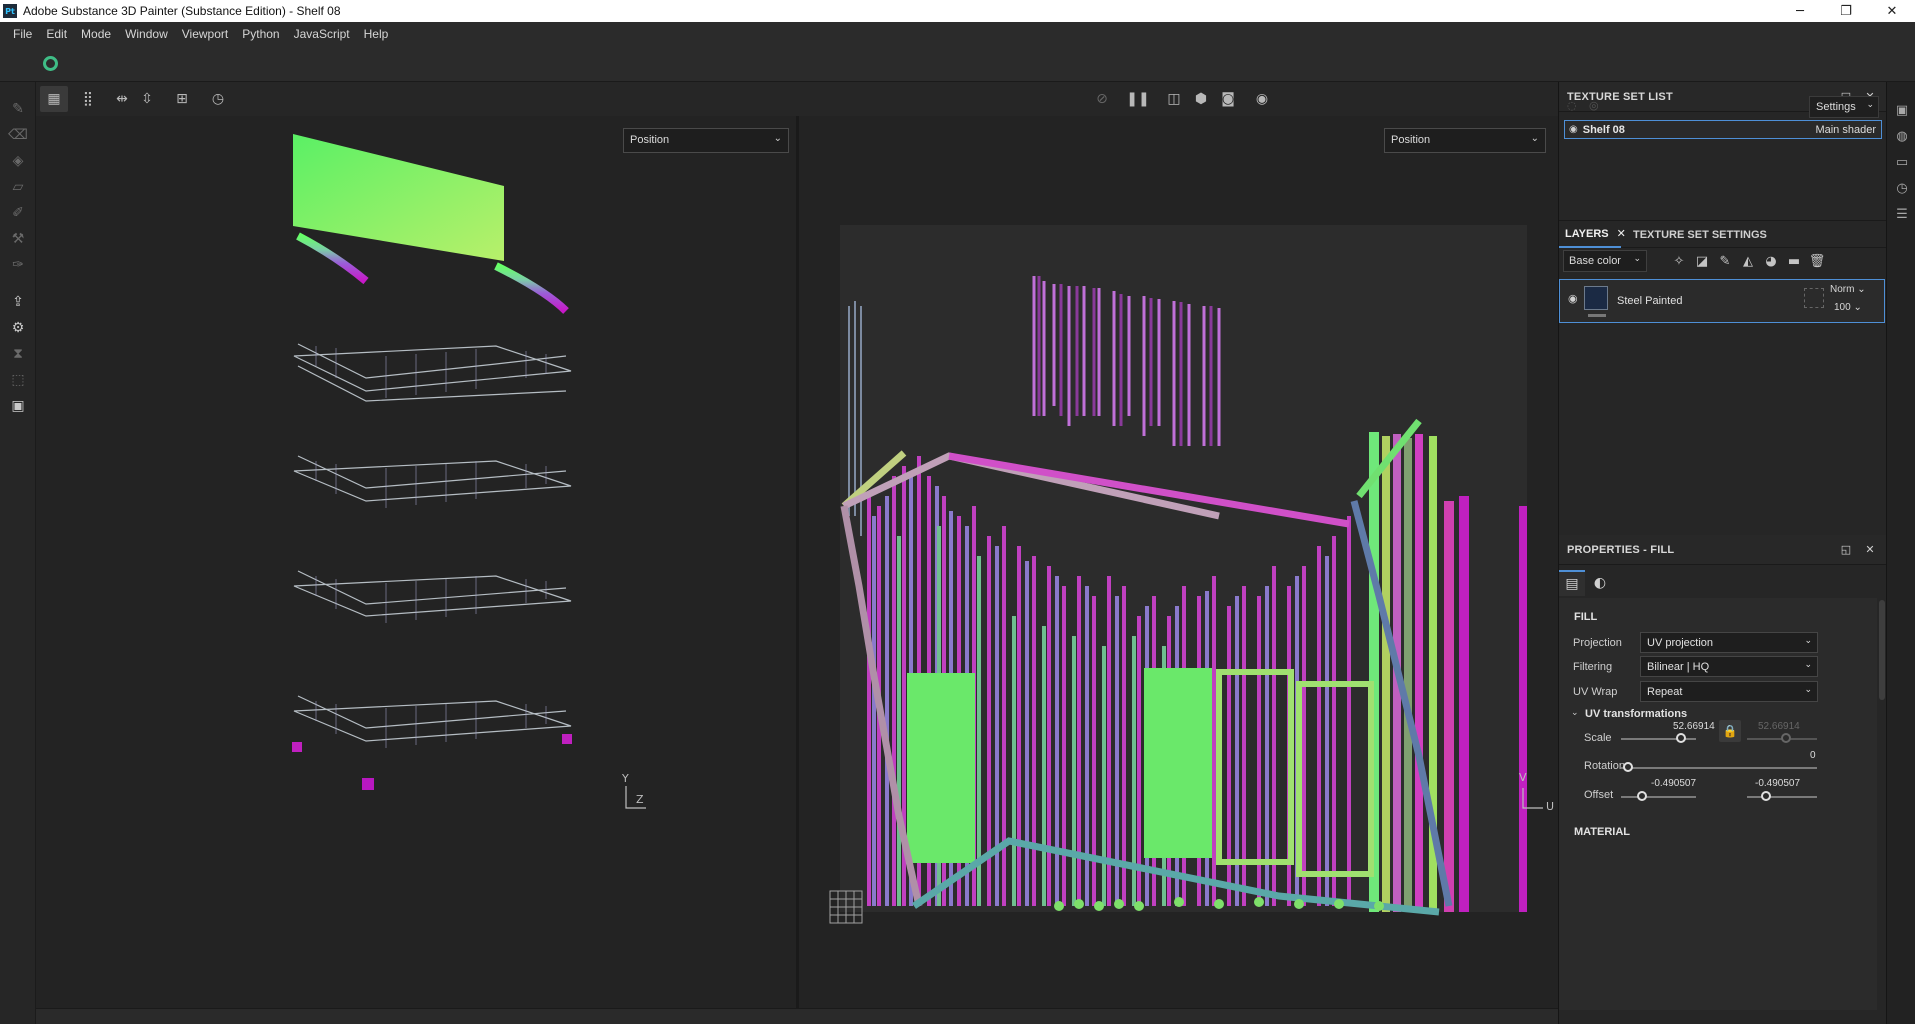 This screenshot has height=1024, width=1915. Describe the element at coordinates (1729, 691) in the screenshot. I see `uvwrap-select: Repeat ⌄` at that location.